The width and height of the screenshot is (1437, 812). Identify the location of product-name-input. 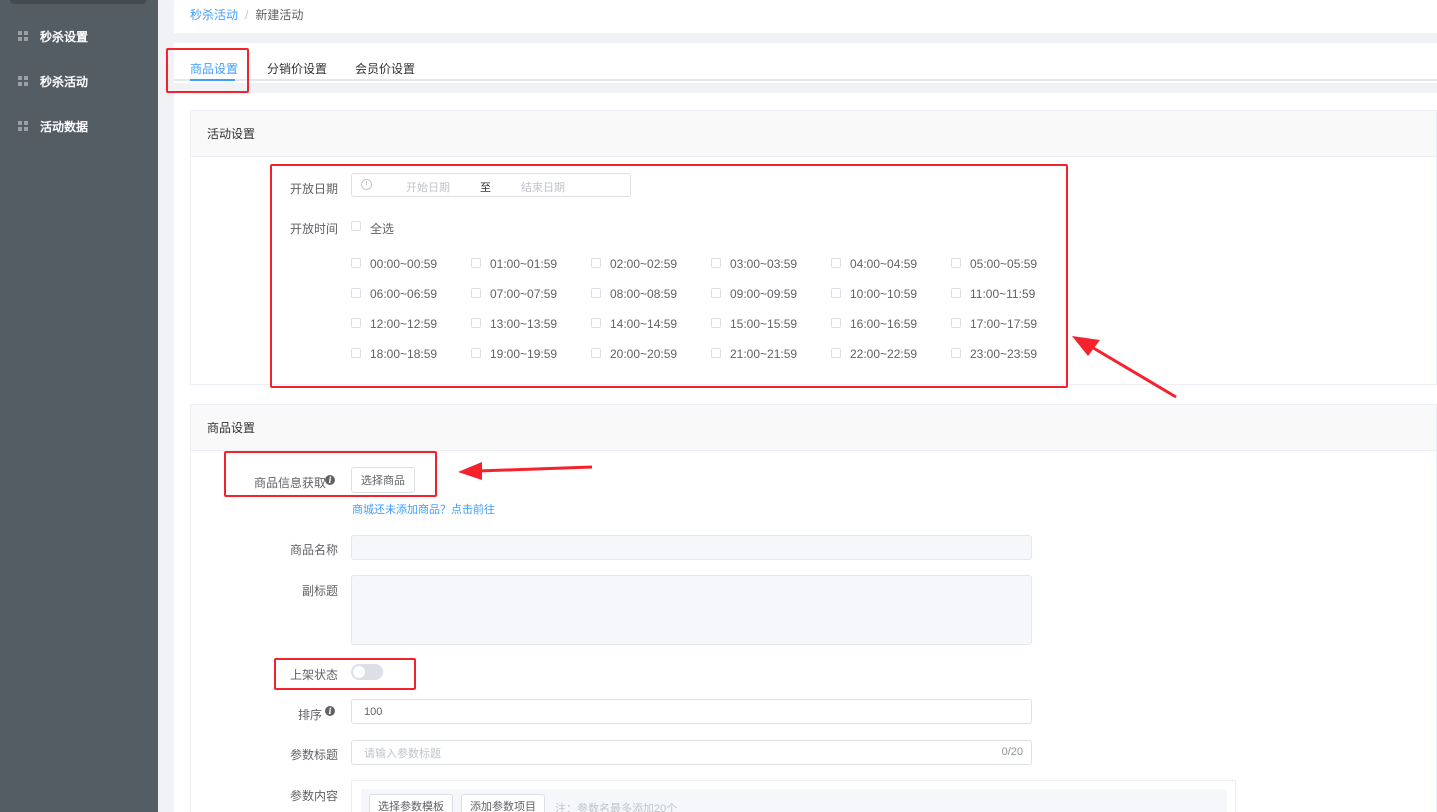
(691, 547).